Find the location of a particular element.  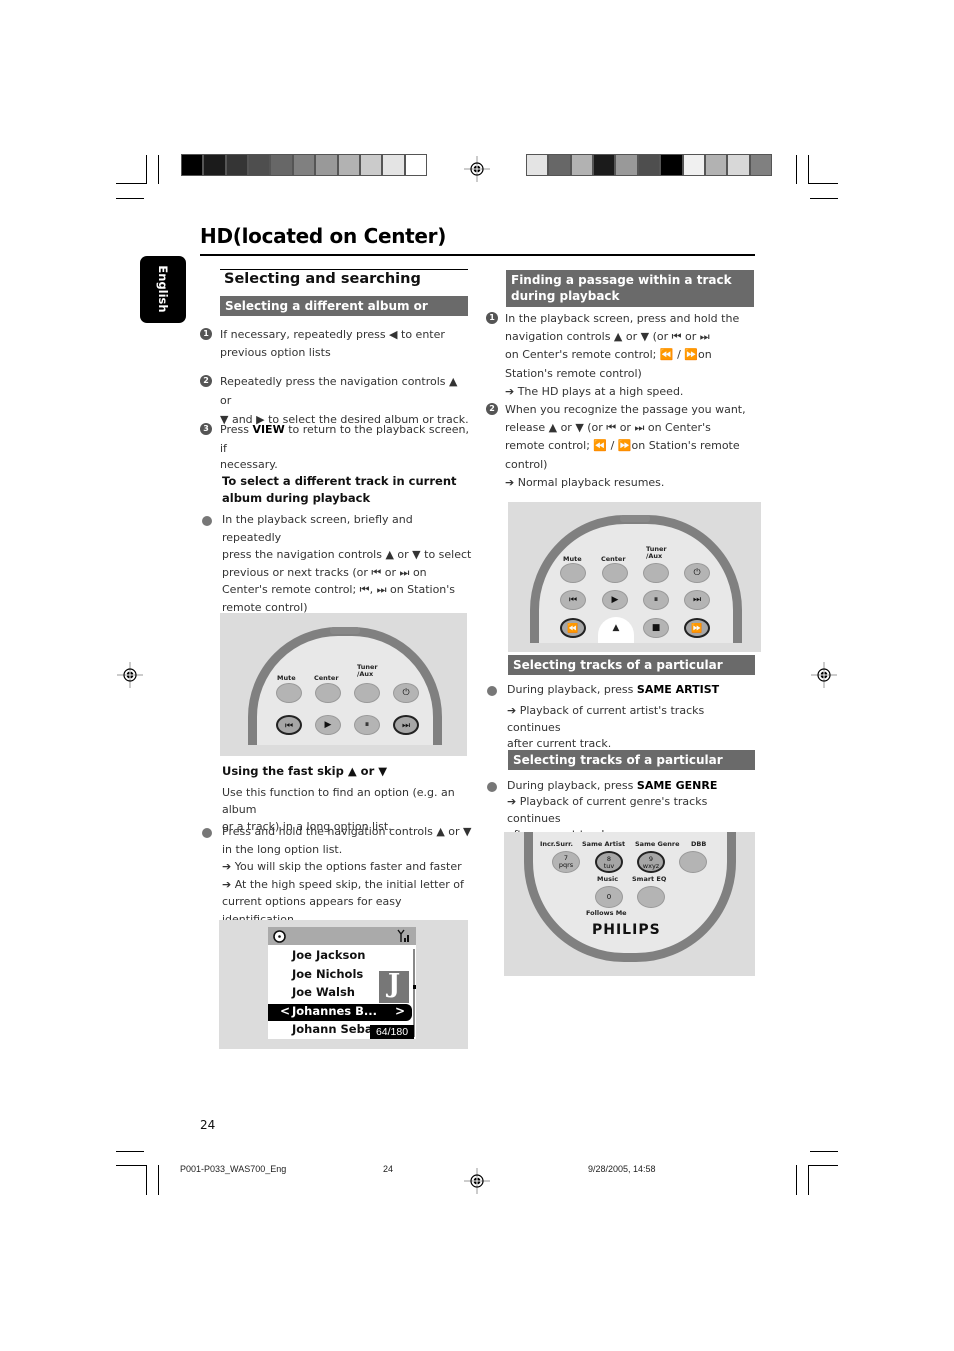

signal-strength-icon is located at coordinates (403, 935).